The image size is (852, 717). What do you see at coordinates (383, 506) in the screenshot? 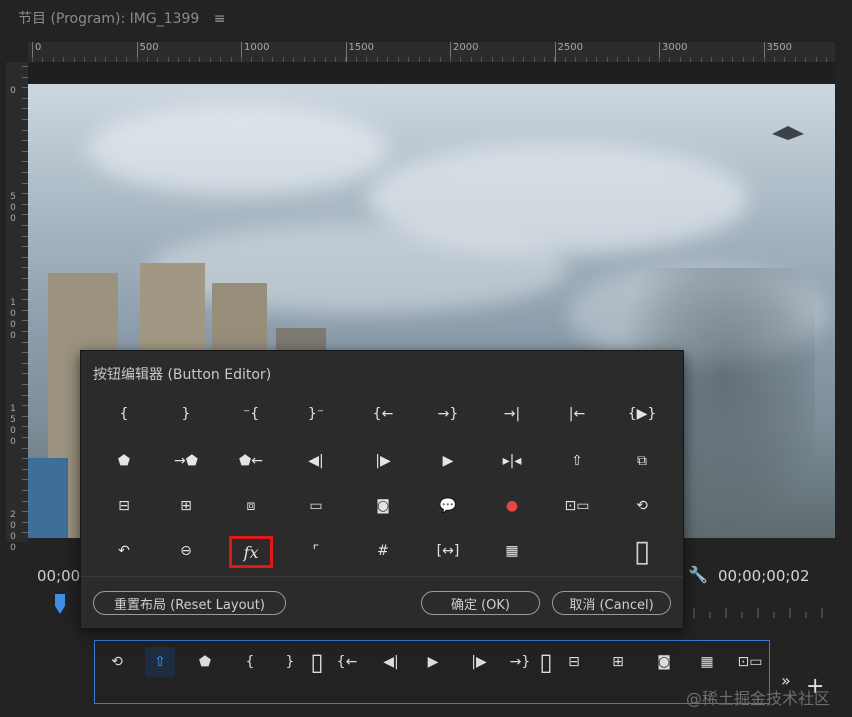
I see `camera-icon: ◙` at bounding box center [383, 506].